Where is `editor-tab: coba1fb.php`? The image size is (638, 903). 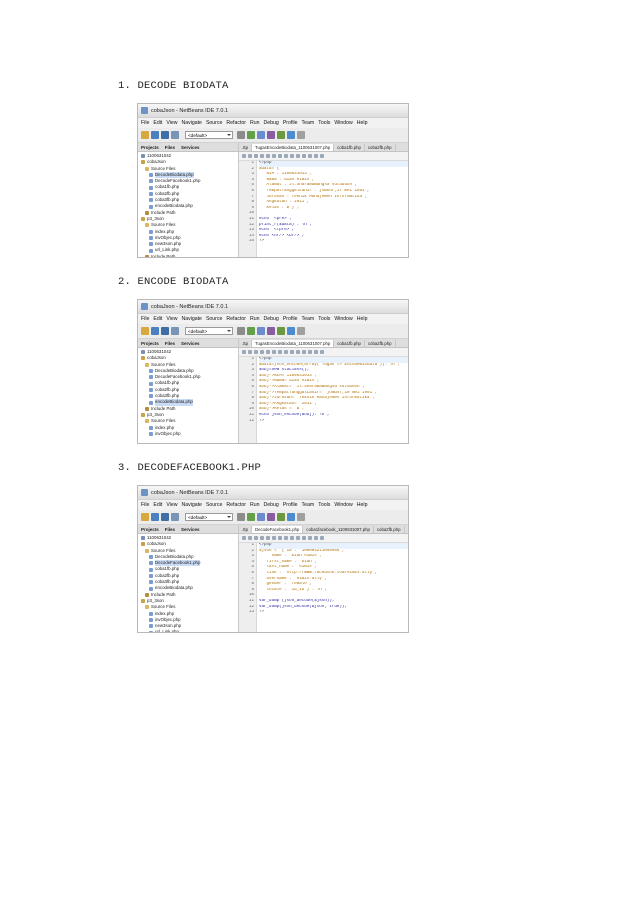 editor-tab: coba1fb.php is located at coordinates (349, 147).